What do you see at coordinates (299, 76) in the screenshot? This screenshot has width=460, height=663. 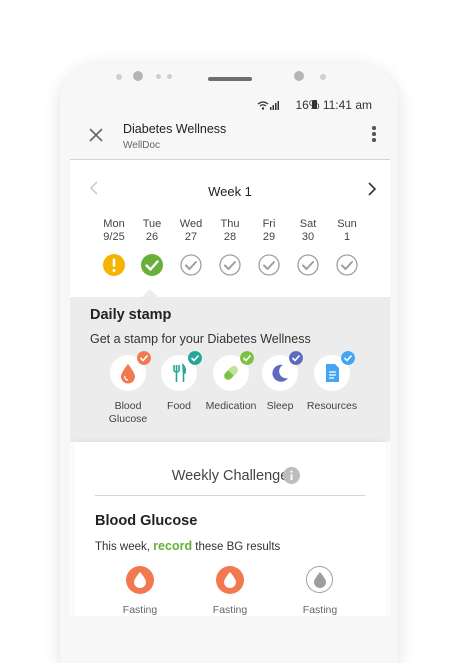 I see `proximity-sensor` at bounding box center [299, 76].